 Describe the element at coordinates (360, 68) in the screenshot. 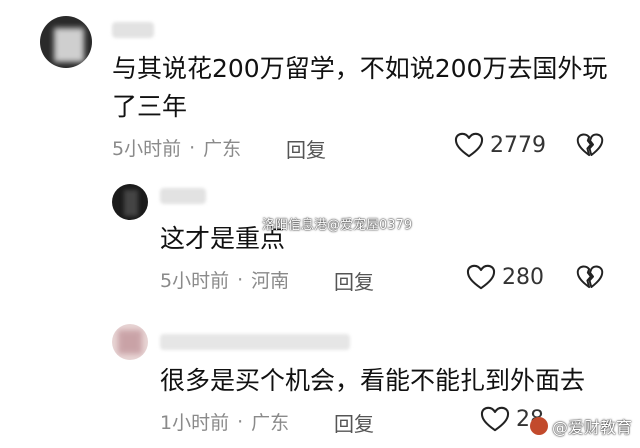

I see `comment-text-line: 与其说花200万留学，不如说200万去国外玩` at that location.